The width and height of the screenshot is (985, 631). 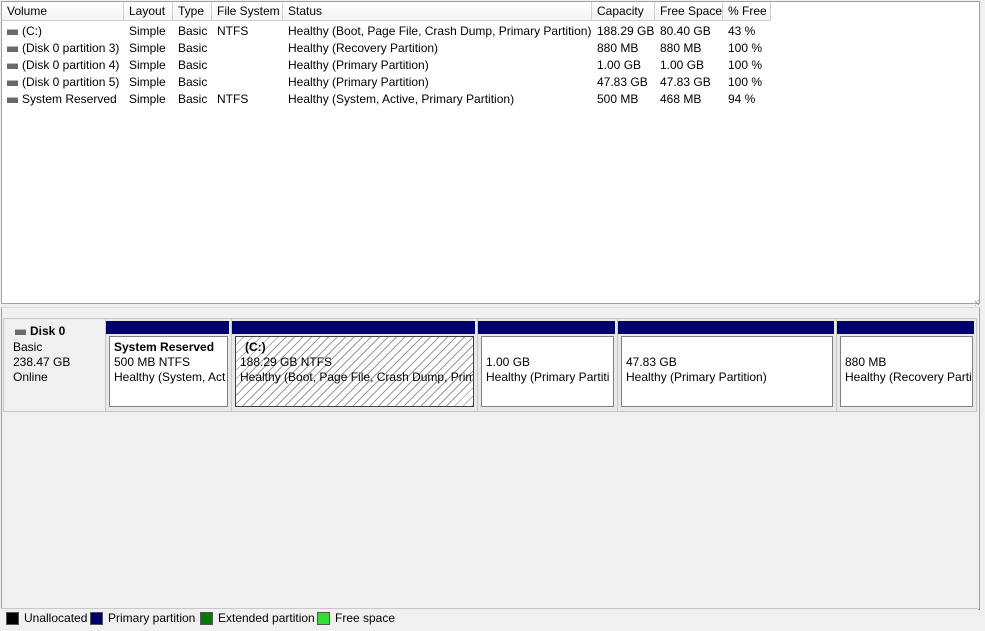 I want to click on partition-title: (C:), so click(x=255, y=347).